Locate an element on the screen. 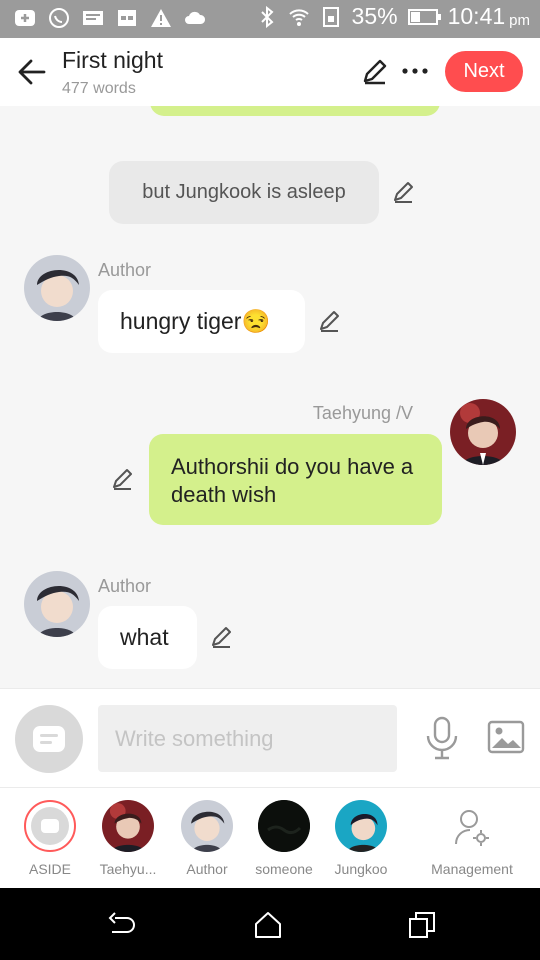 The image size is (540, 960). back-icon is located at coordinates (122, 925).